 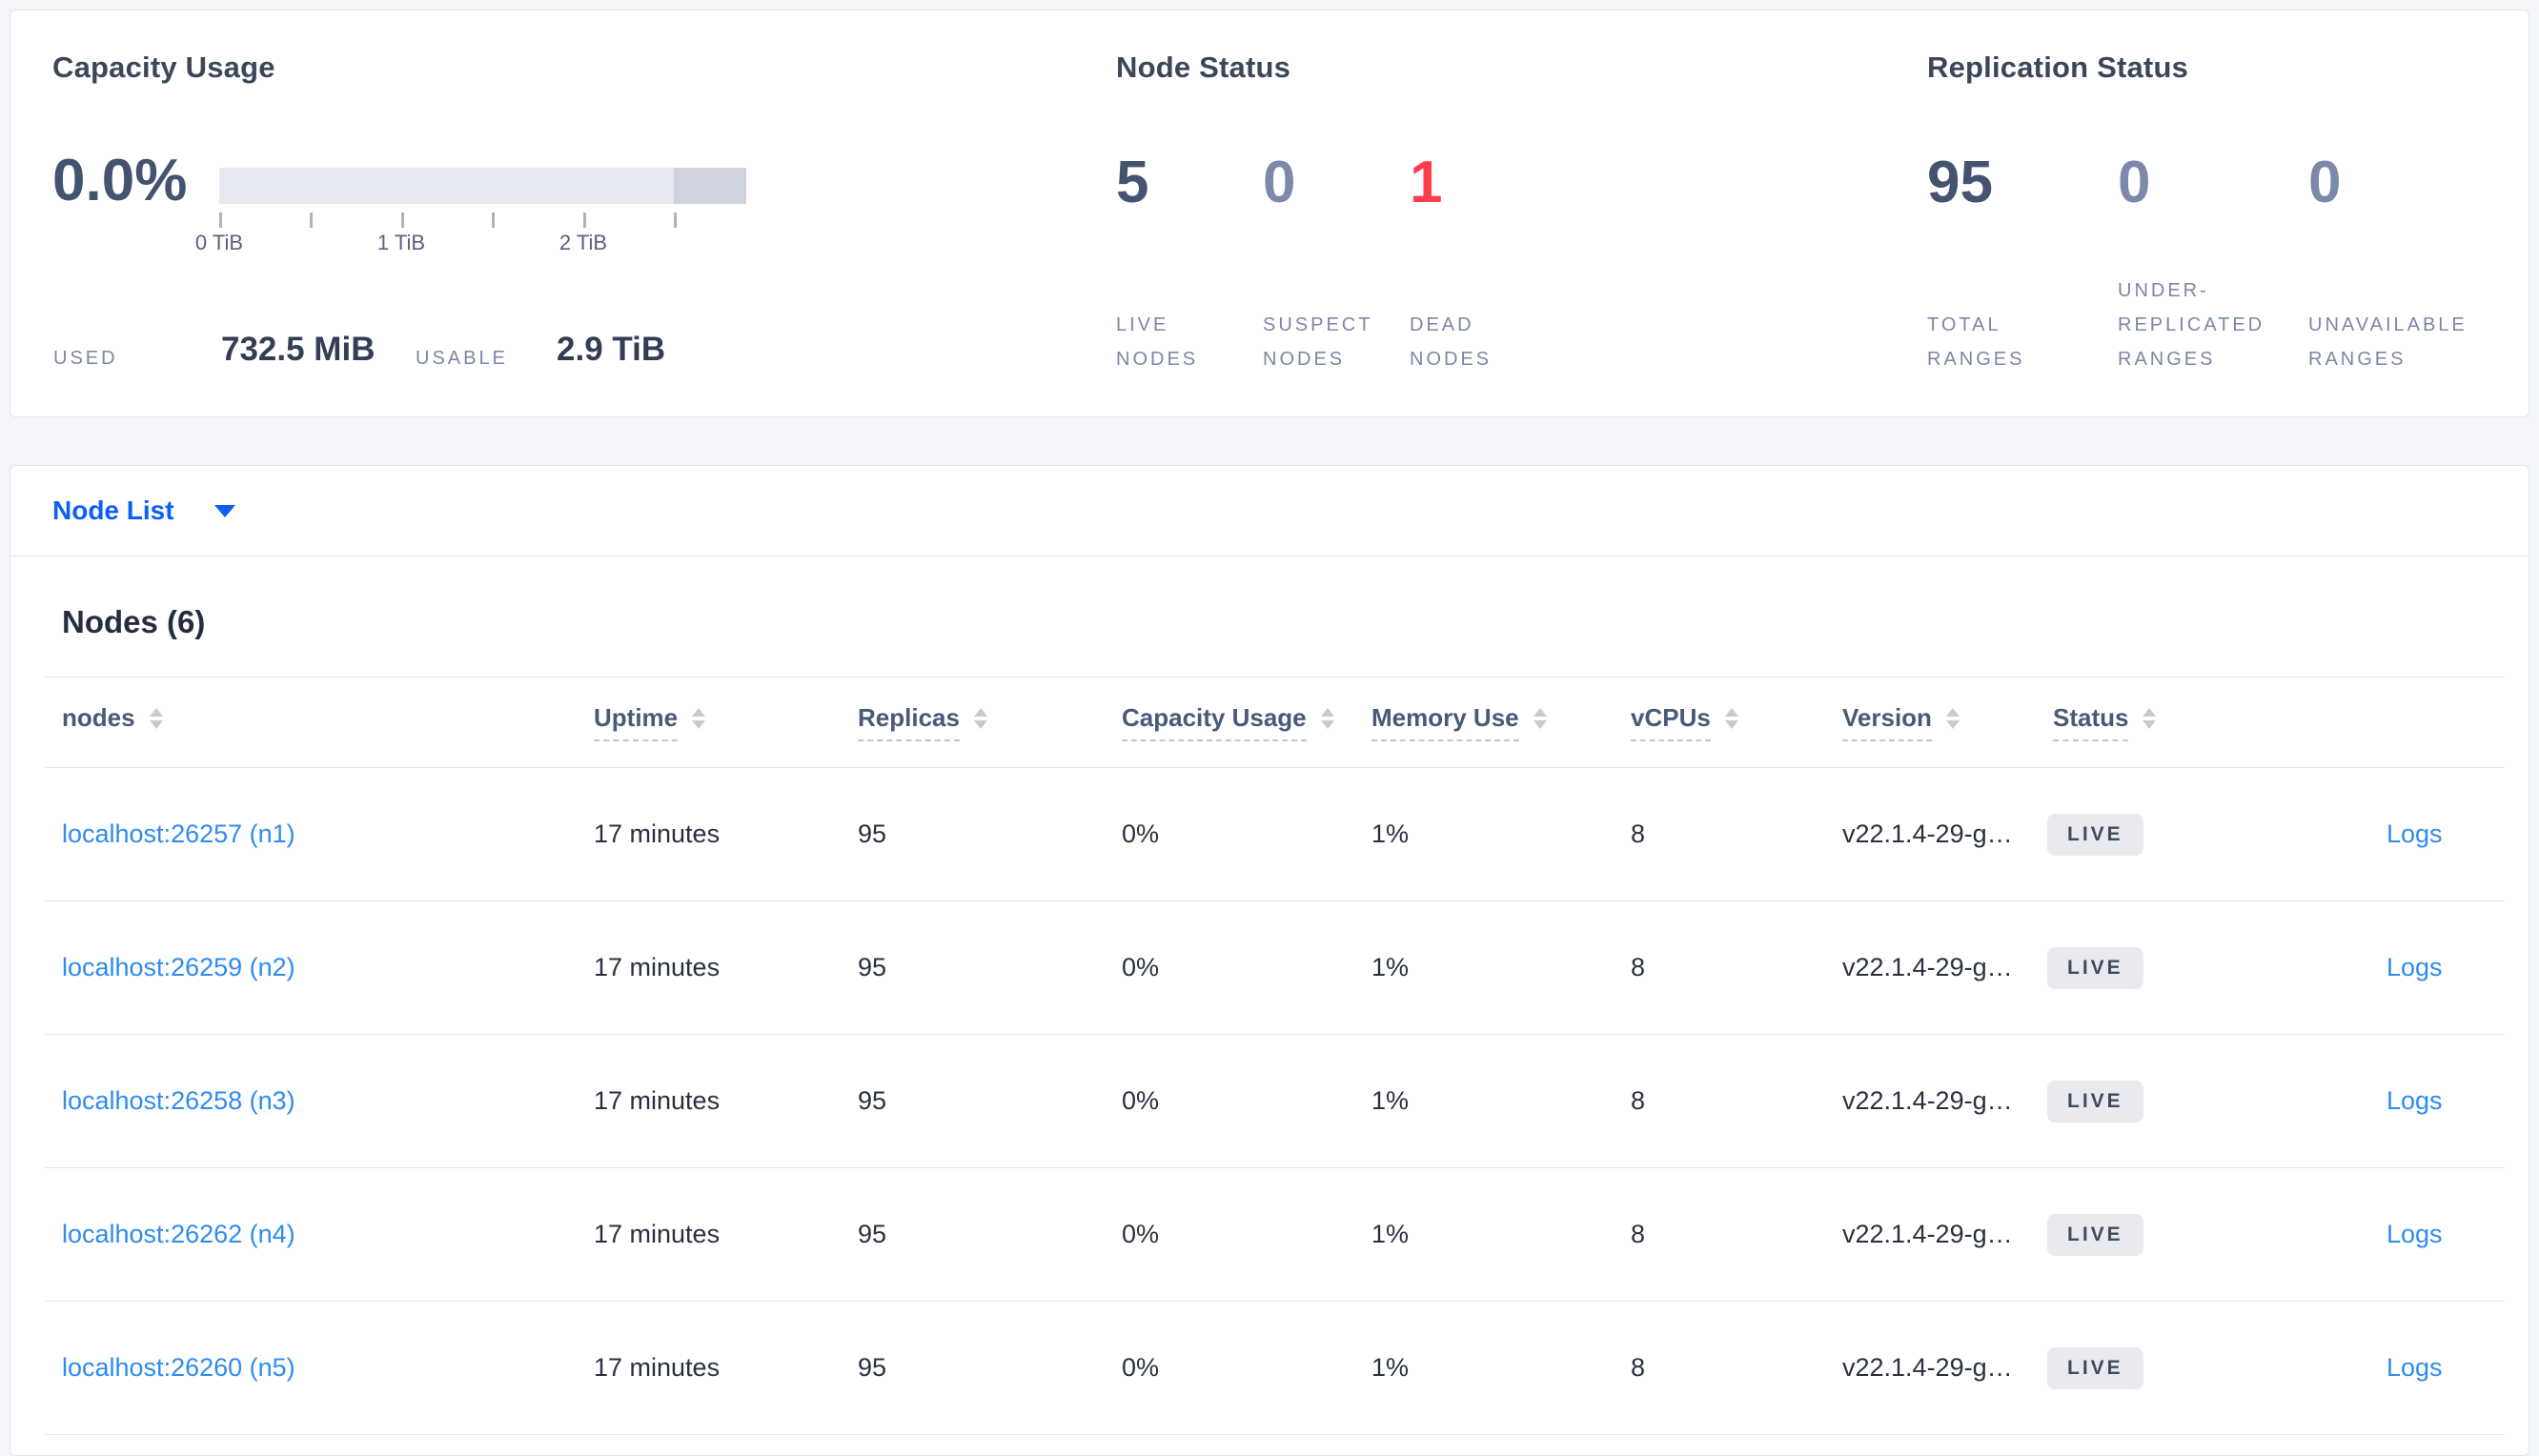 I want to click on caret-down-icon, so click(x=224, y=511).